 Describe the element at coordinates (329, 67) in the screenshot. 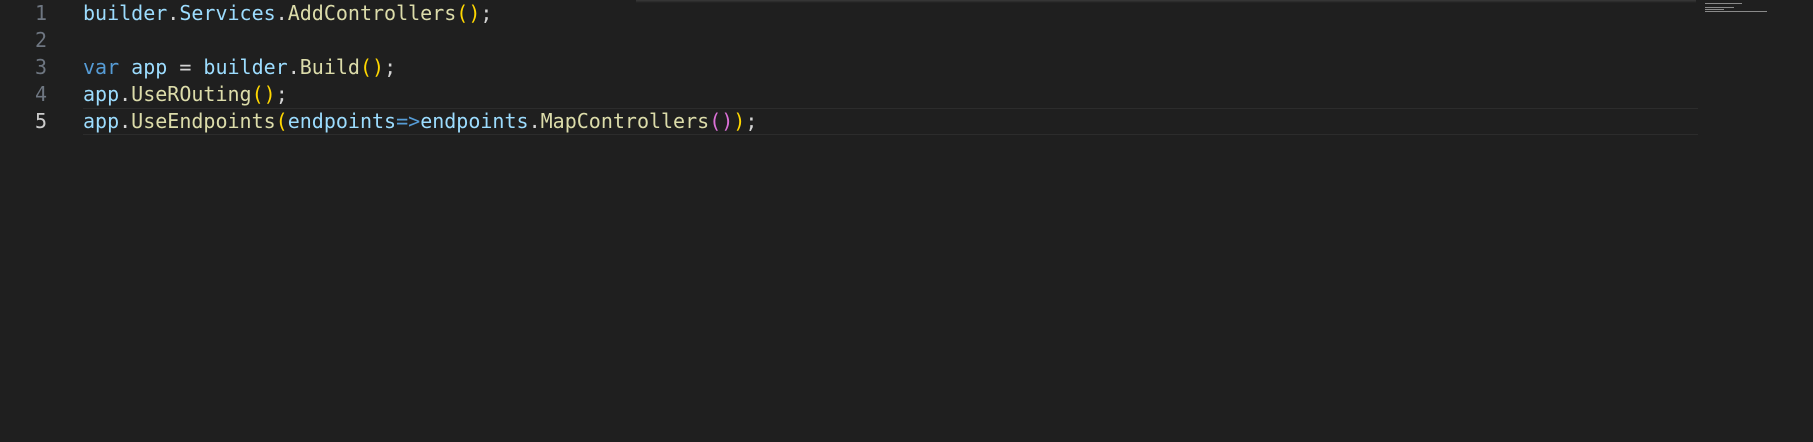

I see `code-token: Build` at that location.